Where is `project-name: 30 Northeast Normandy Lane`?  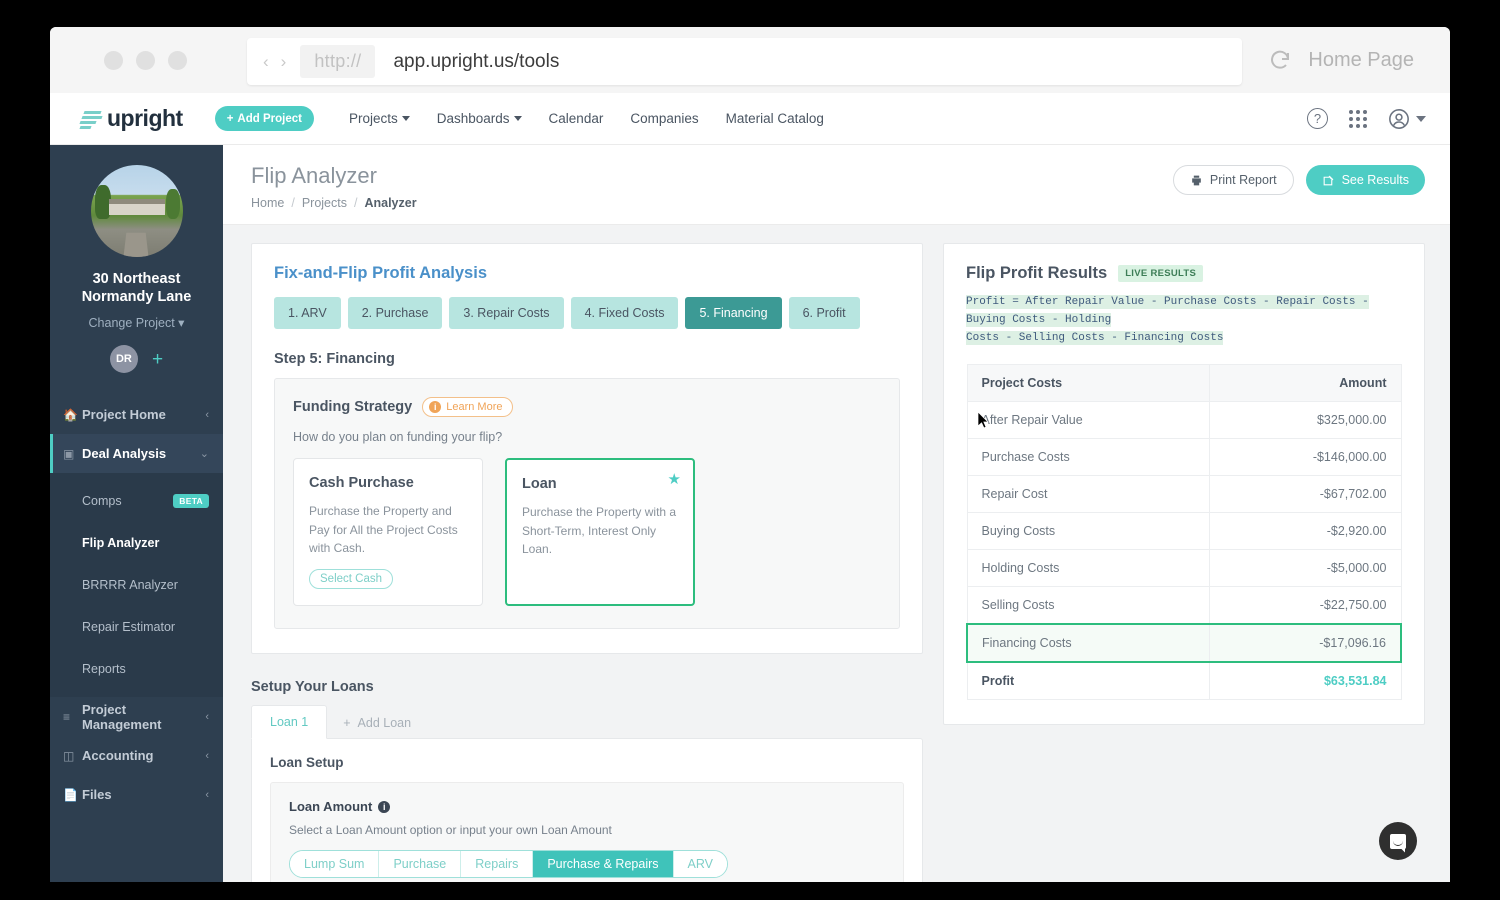
project-name: 30 Northeast Normandy Lane is located at coordinates (136, 288).